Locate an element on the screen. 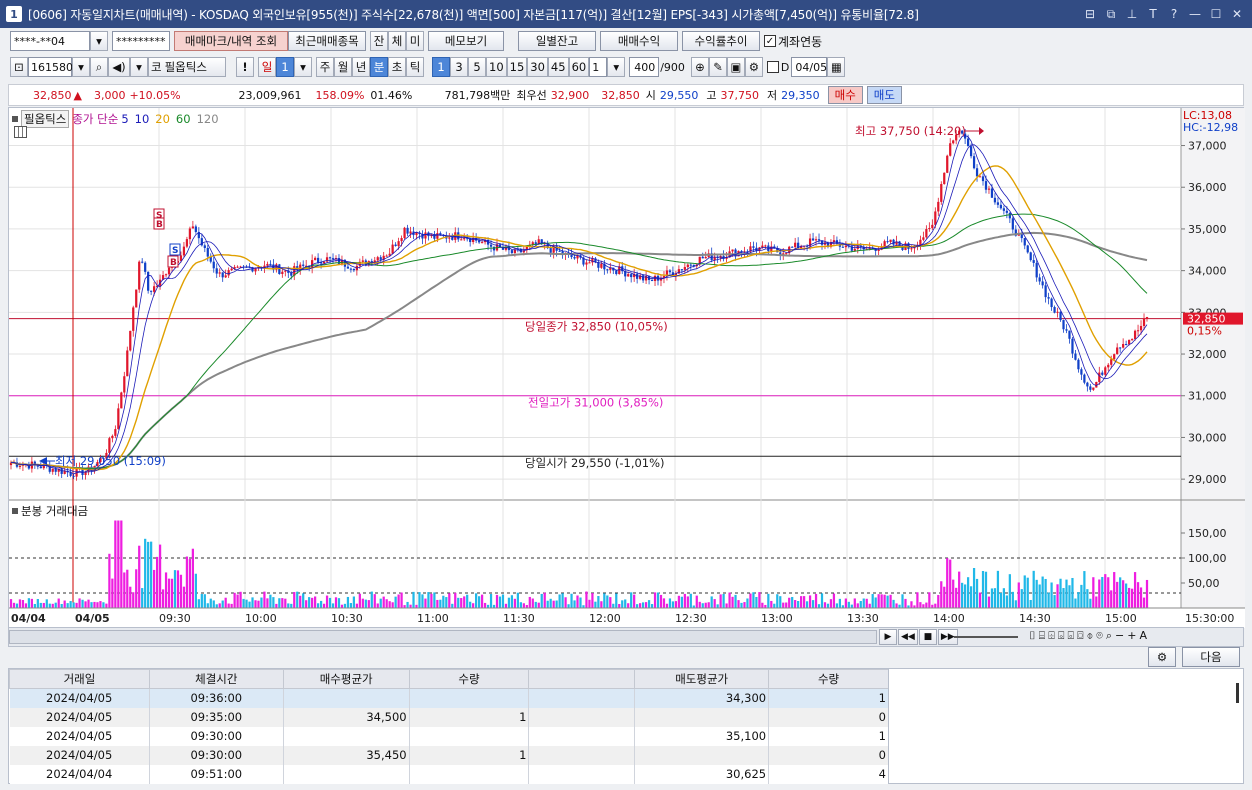  interval-3-button: 3 is located at coordinates (459, 67).